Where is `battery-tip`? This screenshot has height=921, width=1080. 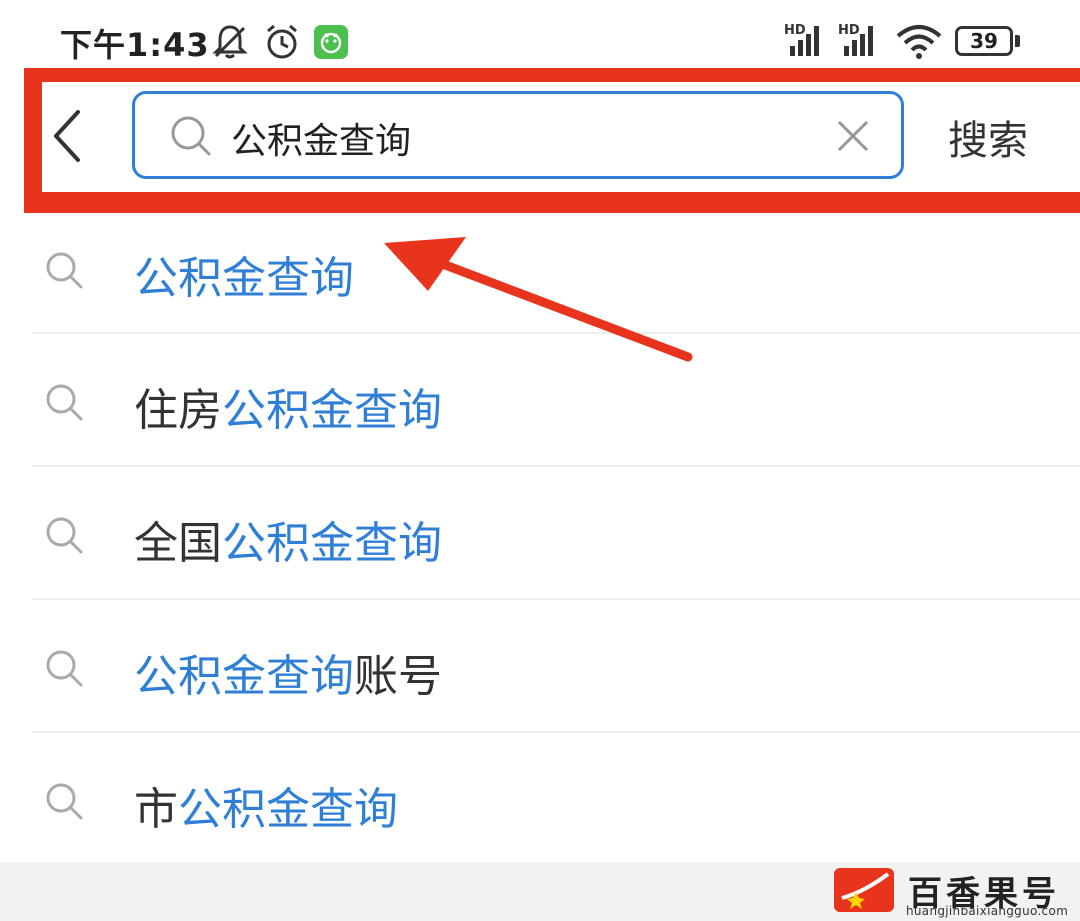 battery-tip is located at coordinates (1017, 41).